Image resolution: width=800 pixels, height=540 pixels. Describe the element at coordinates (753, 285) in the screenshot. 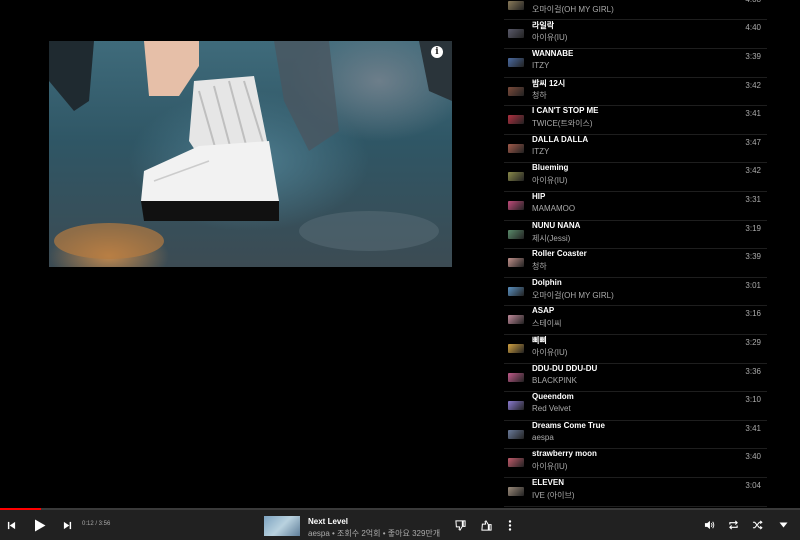

I see `playlist-item-duration: 3:01` at that location.